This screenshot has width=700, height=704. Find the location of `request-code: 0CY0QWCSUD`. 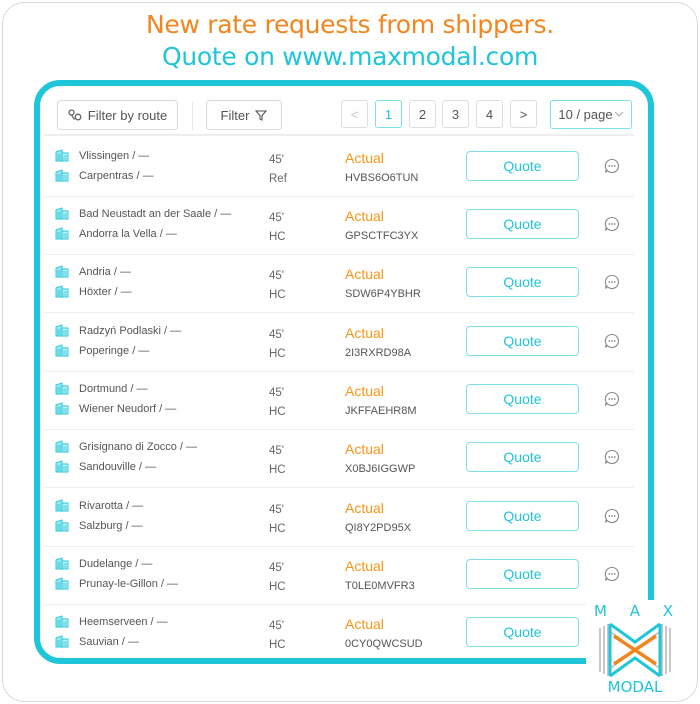

request-code: 0CY0QWCSUD is located at coordinates (384, 644).